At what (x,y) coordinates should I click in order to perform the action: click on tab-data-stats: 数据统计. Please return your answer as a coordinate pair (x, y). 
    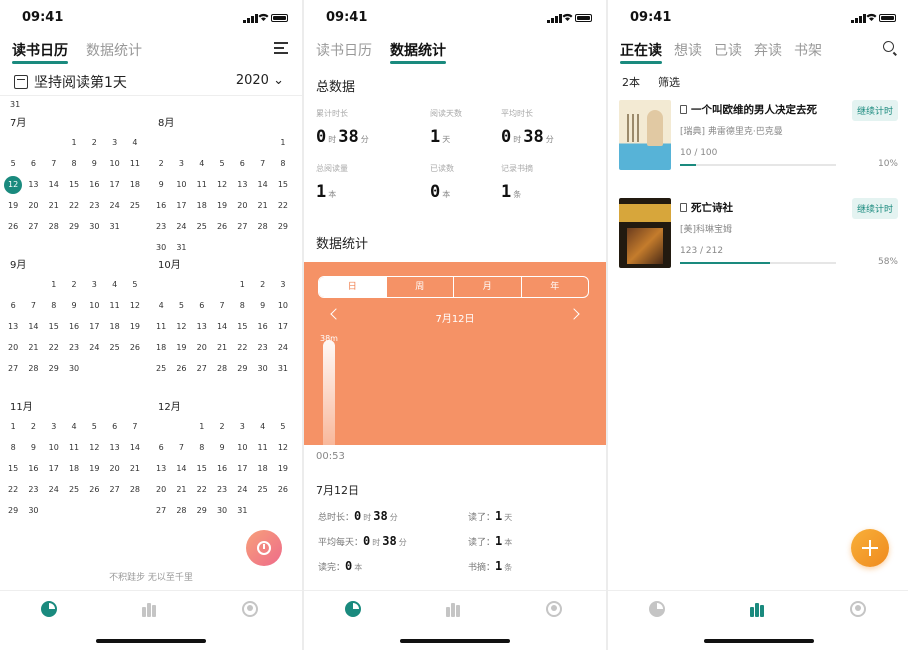
    Looking at the image, I should click on (418, 52).